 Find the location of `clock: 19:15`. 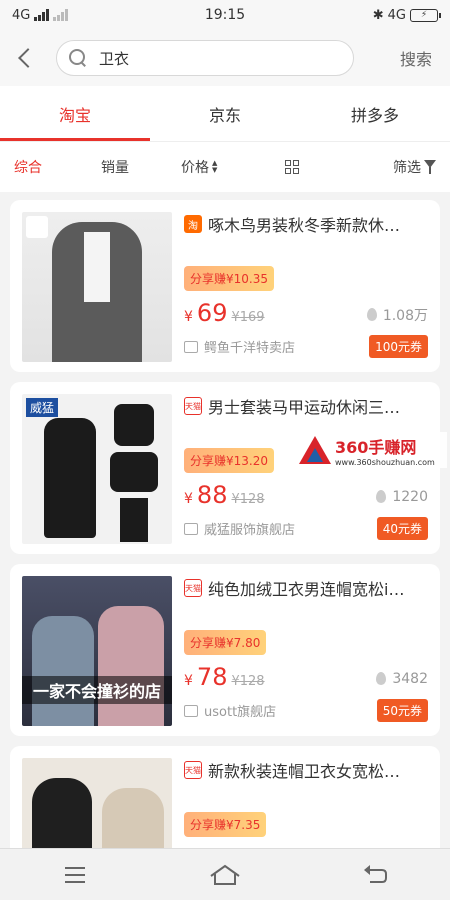

clock: 19:15 is located at coordinates (225, 15).